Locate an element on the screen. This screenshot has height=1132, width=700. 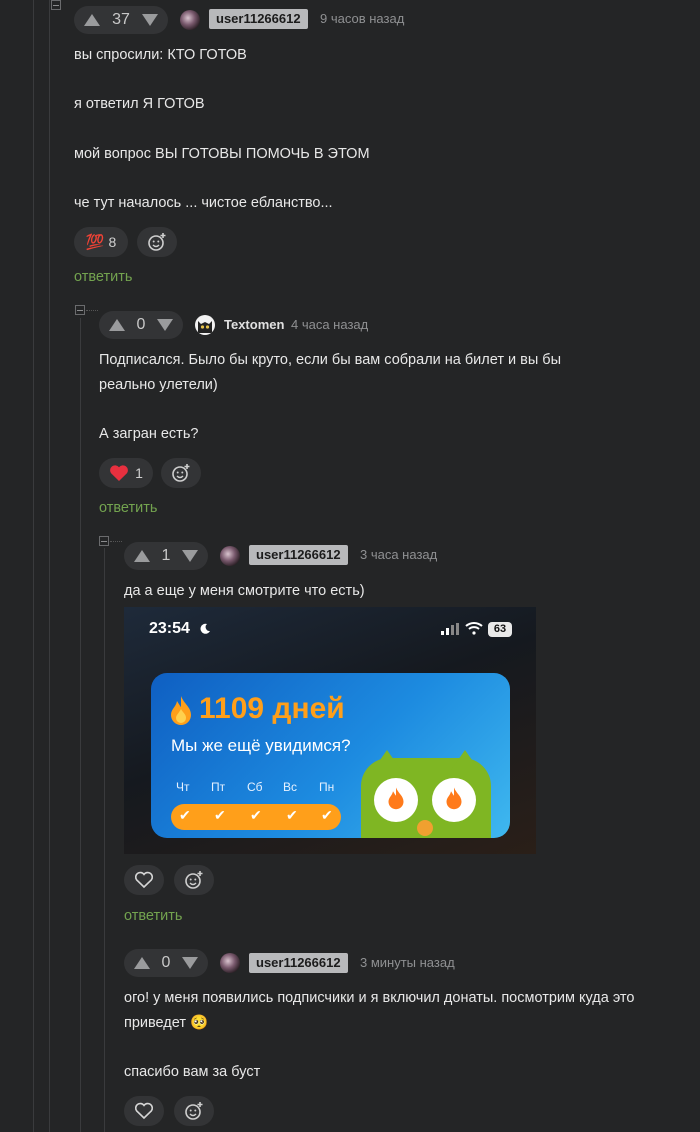
wifi-icon is located at coordinates (474, 628).